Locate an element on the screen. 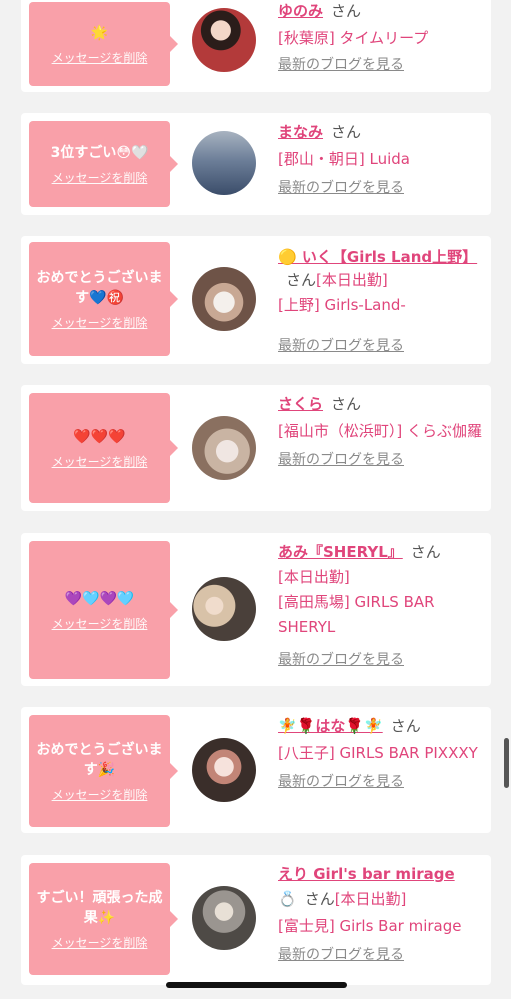 Image resolution: width=511 pixels, height=999 pixels. message-text: おめでとうございます💙㊗️ is located at coordinates (99, 287).